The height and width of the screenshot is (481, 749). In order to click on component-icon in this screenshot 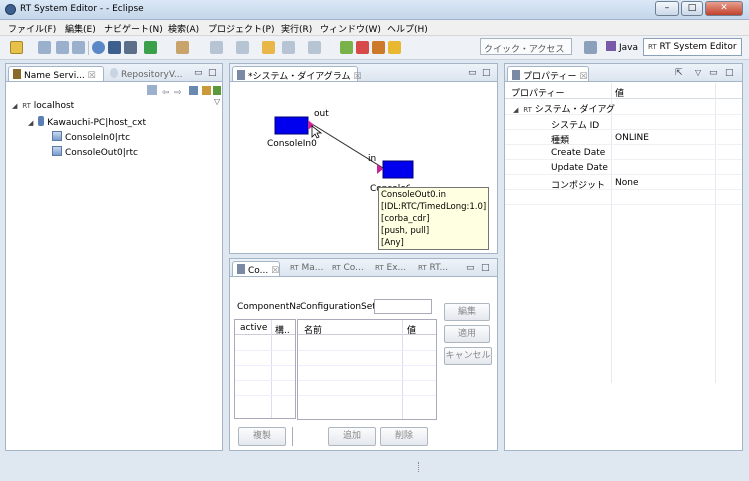, I will do `click(57, 151)`.